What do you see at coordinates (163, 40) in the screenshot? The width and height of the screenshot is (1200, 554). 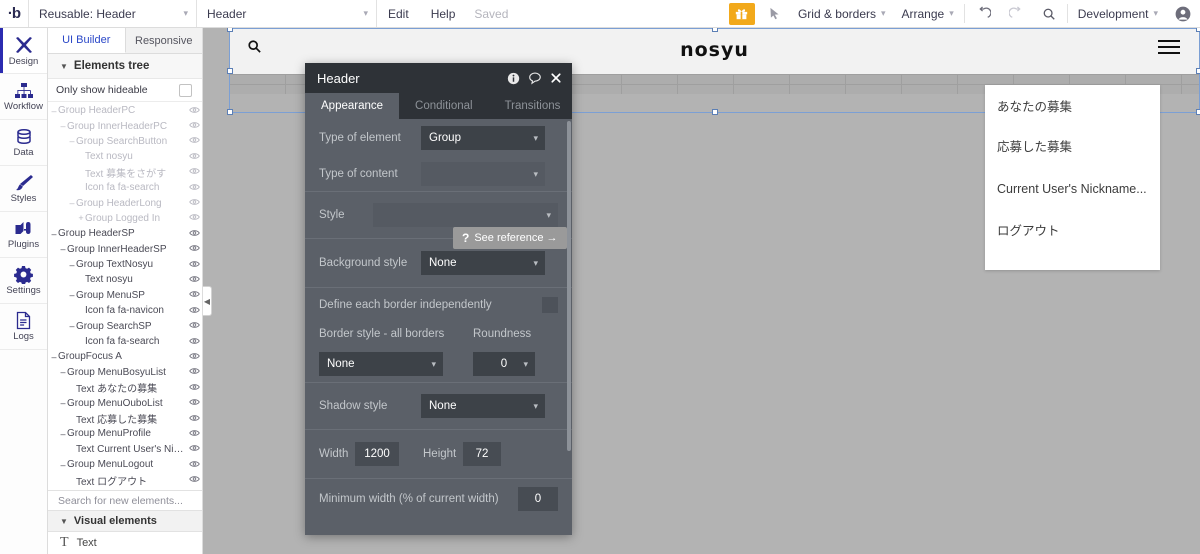 I see `tab-responsive: Responsive` at bounding box center [163, 40].